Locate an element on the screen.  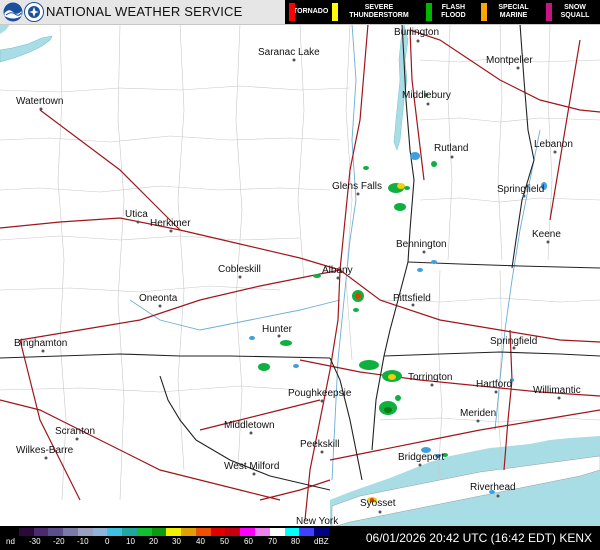
agency-title: NATIONAL WEATHER SERVICE is located at coordinates (144, 11).